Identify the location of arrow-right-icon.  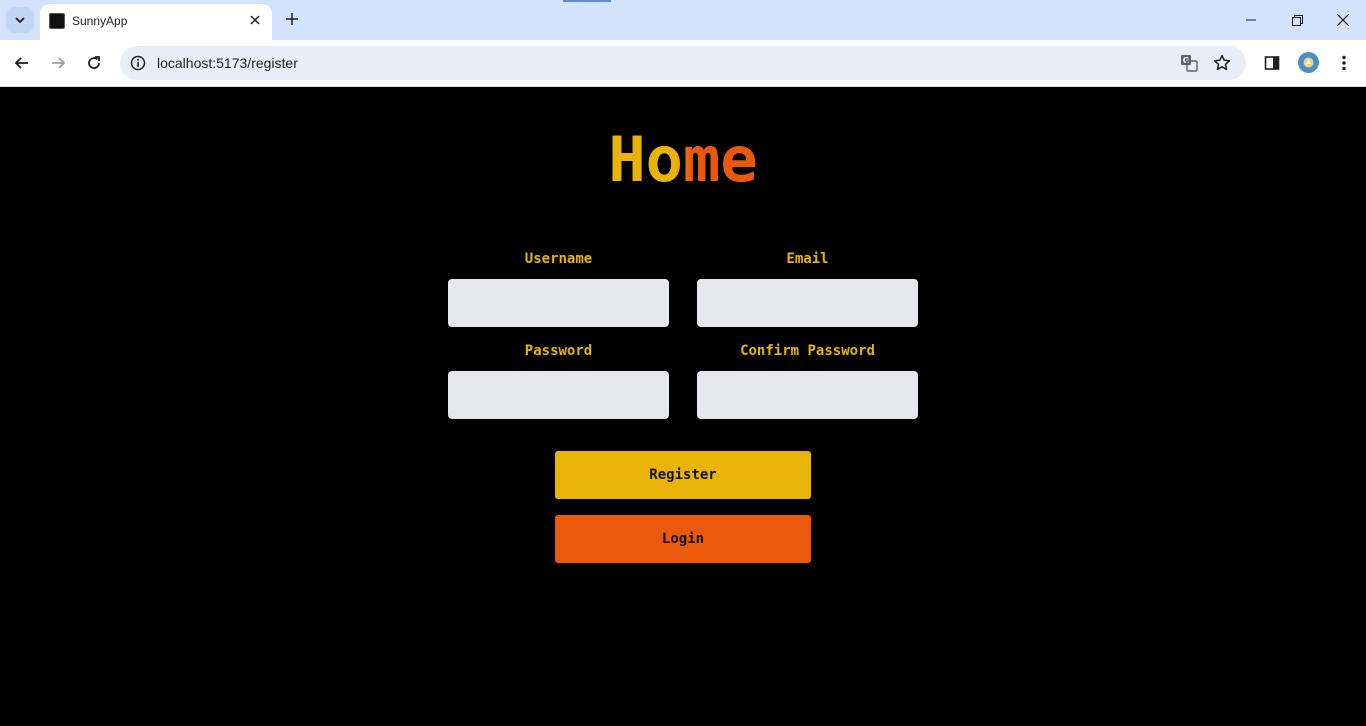
(59, 63).